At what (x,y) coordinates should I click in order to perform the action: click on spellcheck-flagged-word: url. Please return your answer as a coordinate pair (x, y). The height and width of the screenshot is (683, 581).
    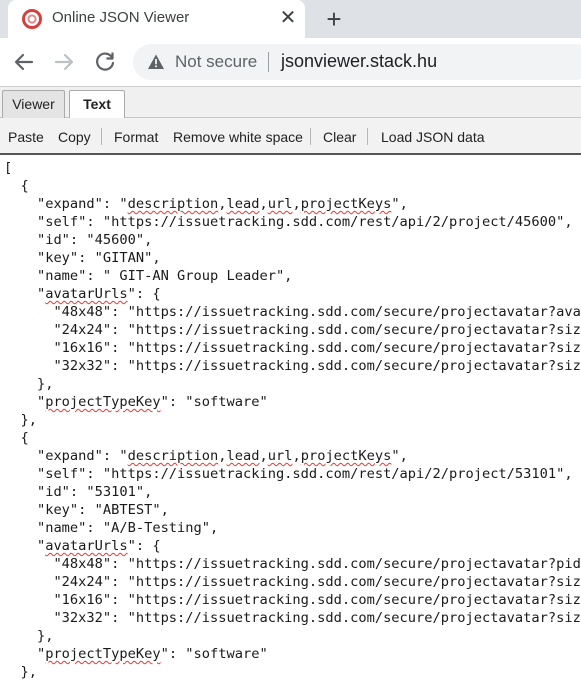
    Looking at the image, I should click on (280, 456).